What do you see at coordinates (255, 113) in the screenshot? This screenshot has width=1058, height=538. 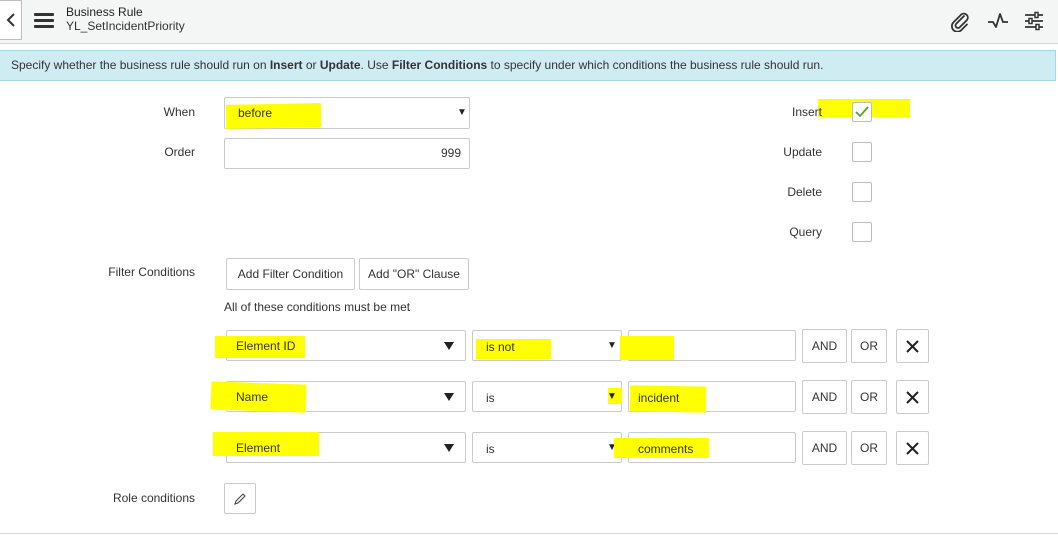 I see `when-value: before` at bounding box center [255, 113].